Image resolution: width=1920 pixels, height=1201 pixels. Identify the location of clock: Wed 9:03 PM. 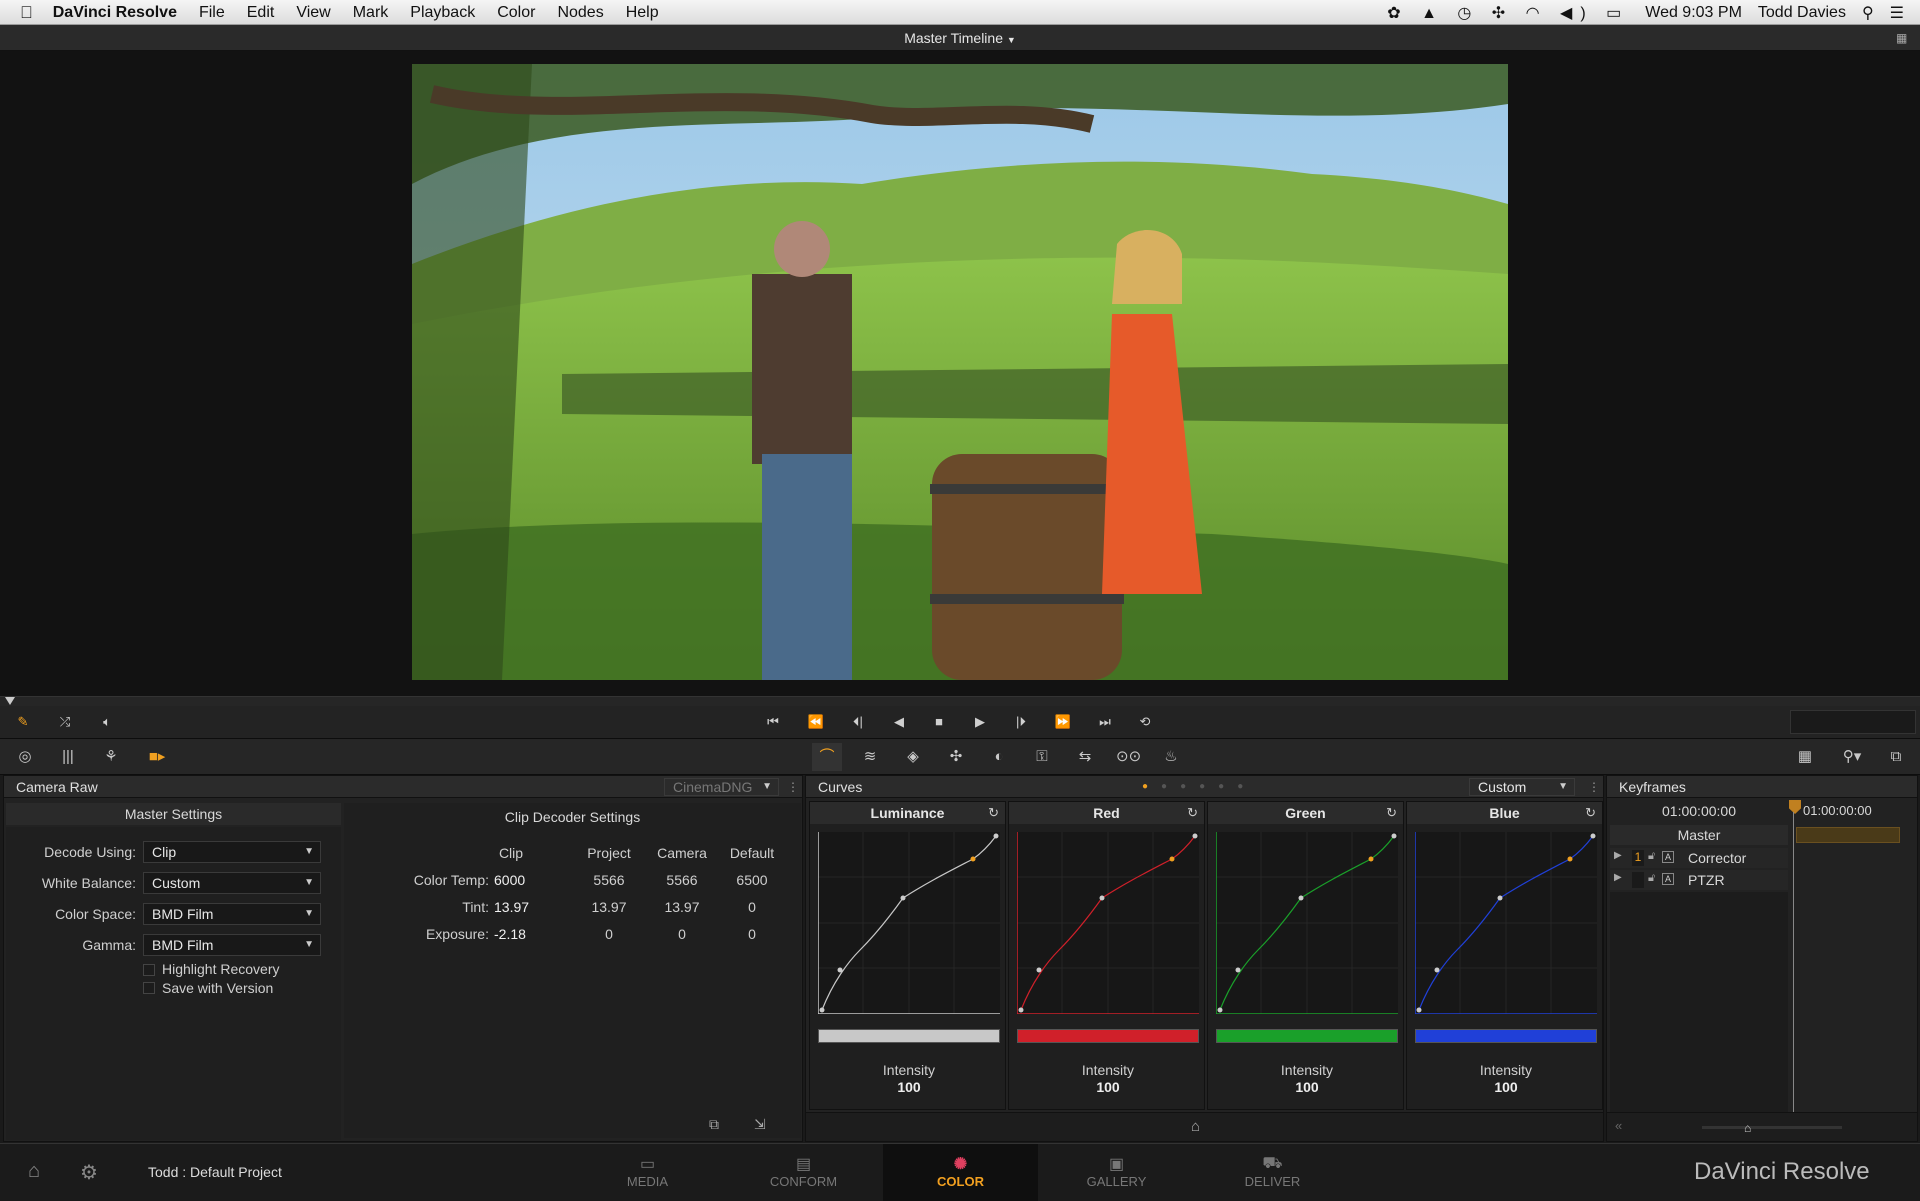
(1693, 13).